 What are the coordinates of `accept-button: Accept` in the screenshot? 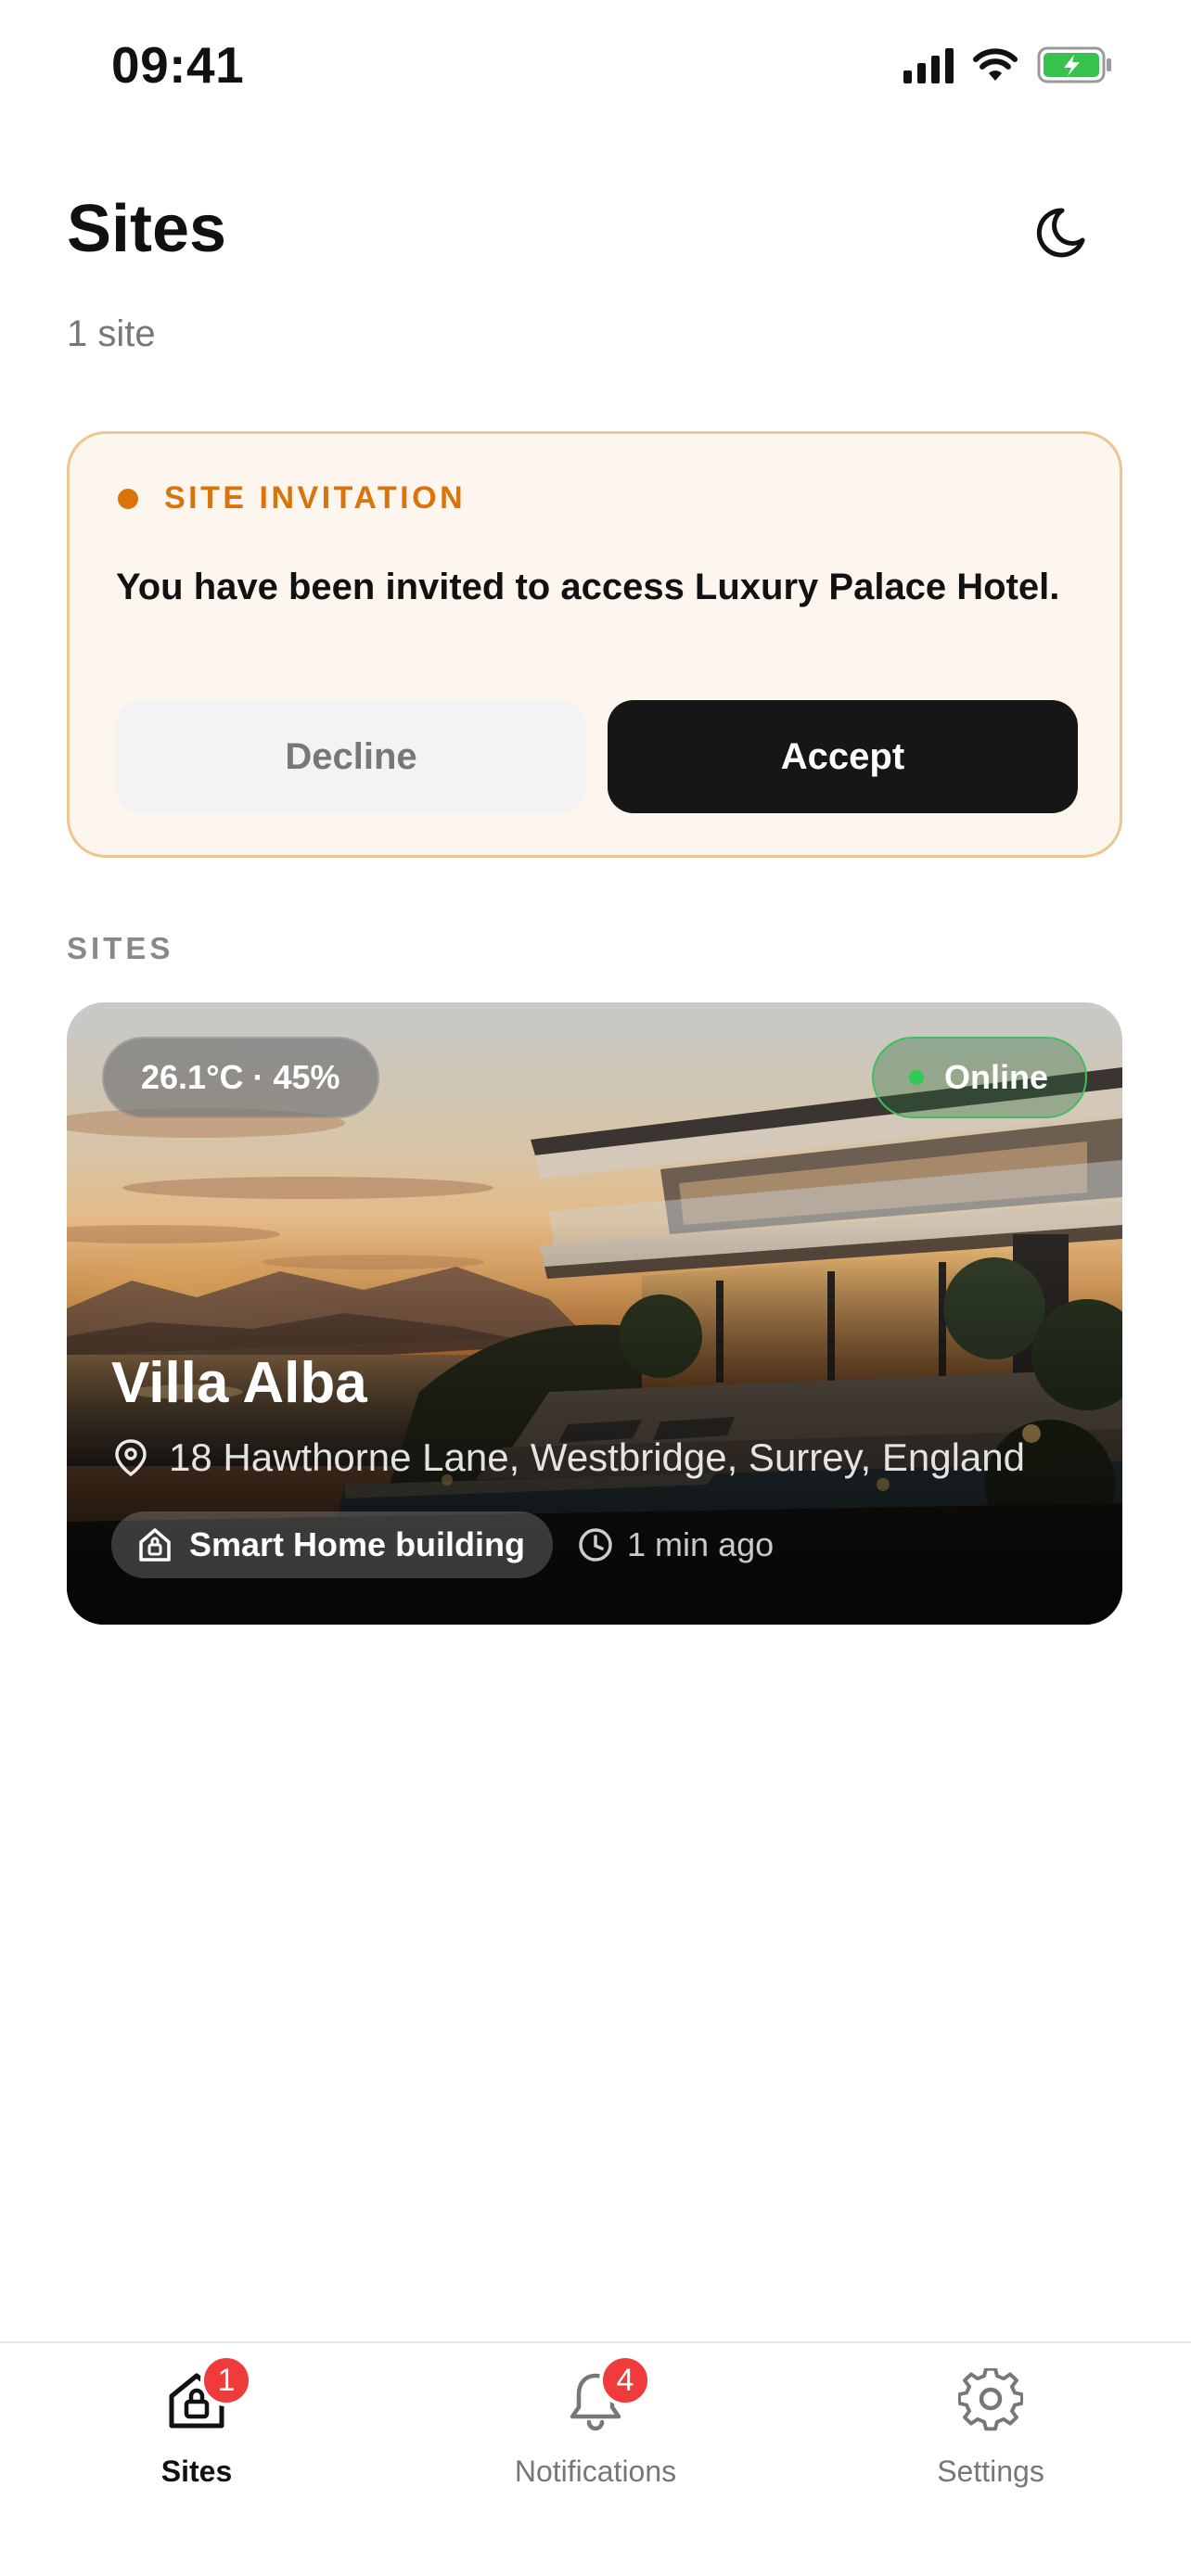 It's located at (843, 756).